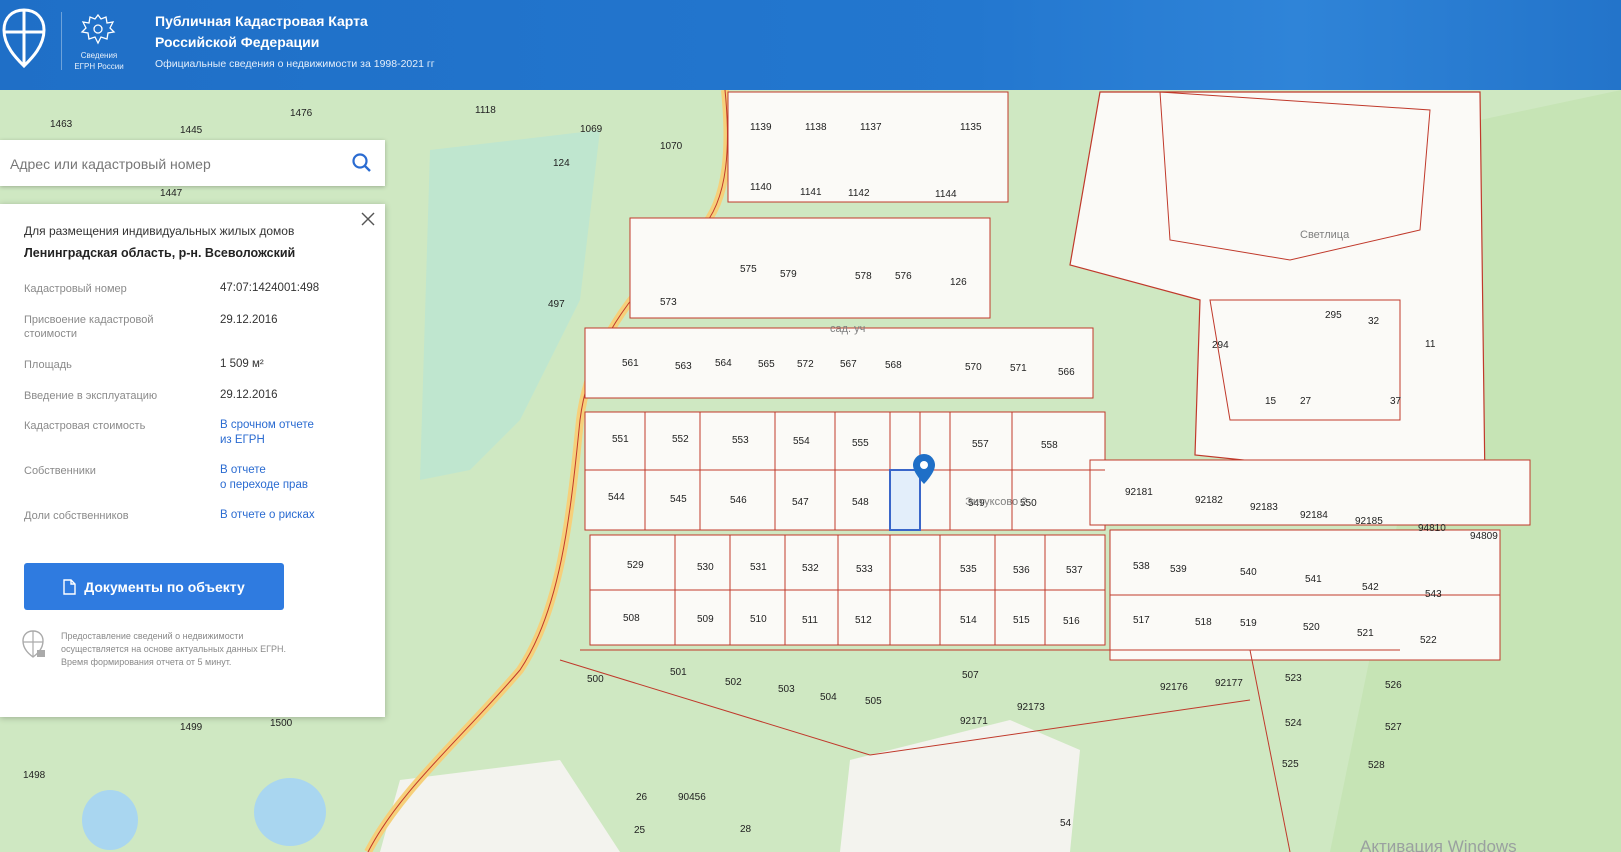  What do you see at coordinates (1396, 401) in the screenshot?
I see `svg-text: 37` at bounding box center [1396, 401].